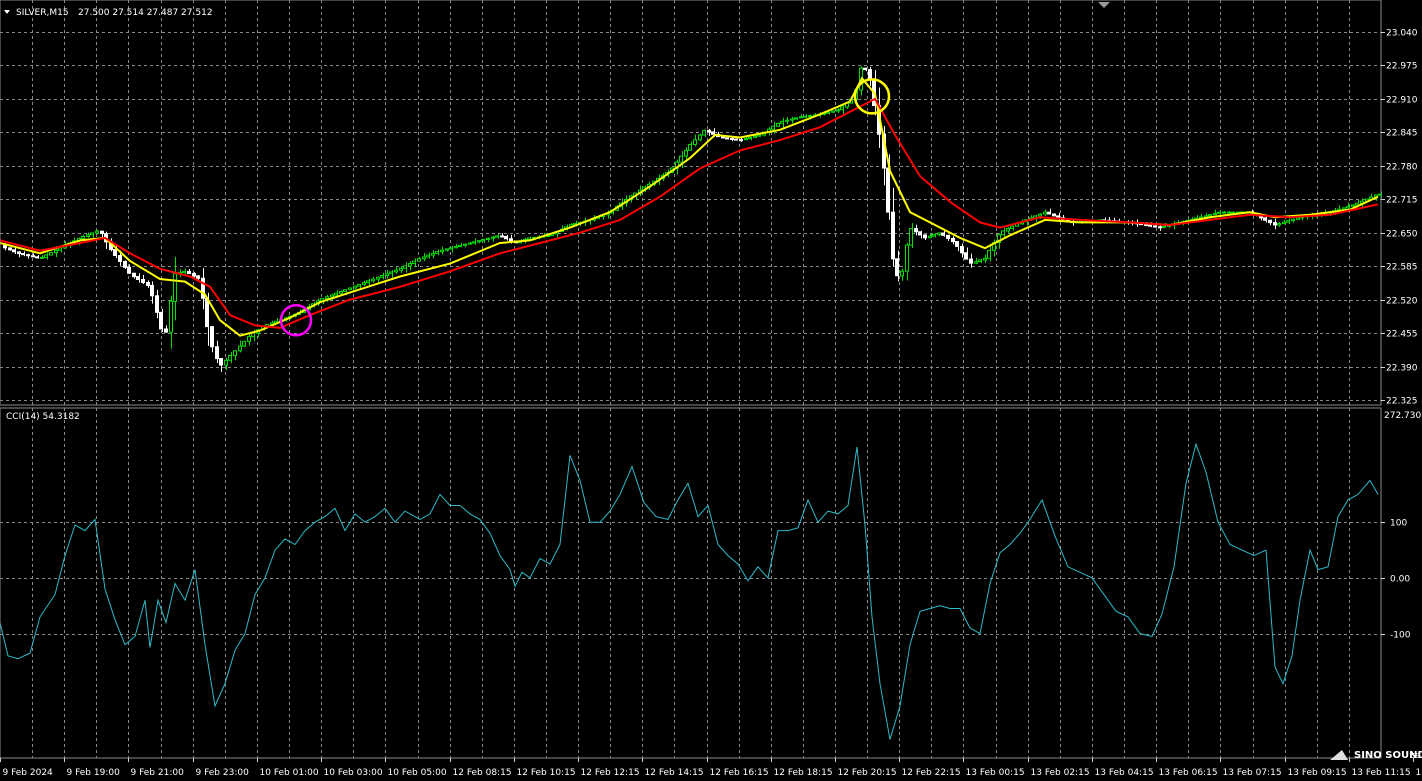  What do you see at coordinates (1402, 369) in the screenshot?
I see `price-tick-label: 22.390` at bounding box center [1402, 369].